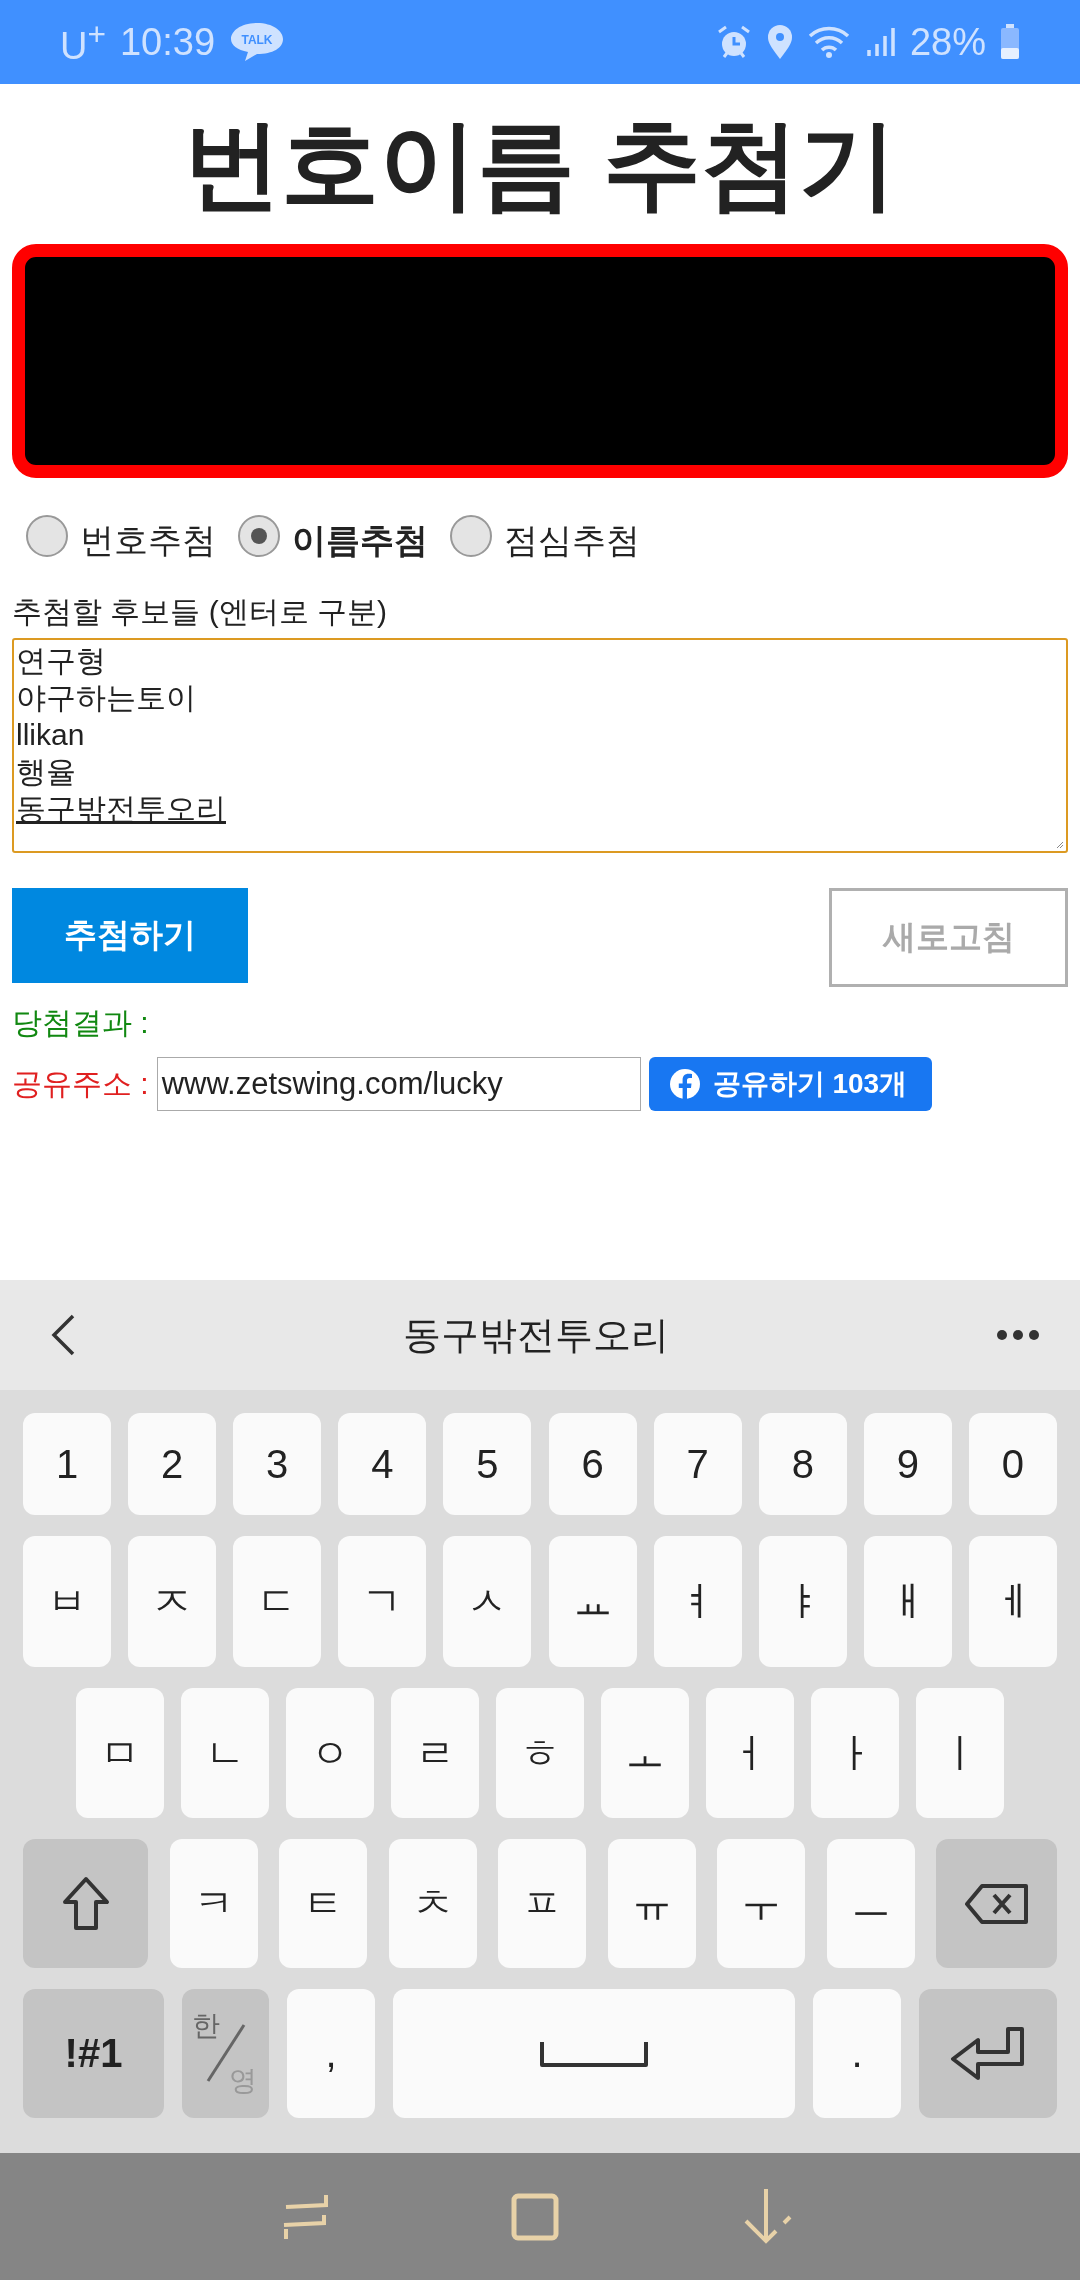 The image size is (1080, 2280). I want to click on mode-radio: 번호추첨, so click(121, 541).